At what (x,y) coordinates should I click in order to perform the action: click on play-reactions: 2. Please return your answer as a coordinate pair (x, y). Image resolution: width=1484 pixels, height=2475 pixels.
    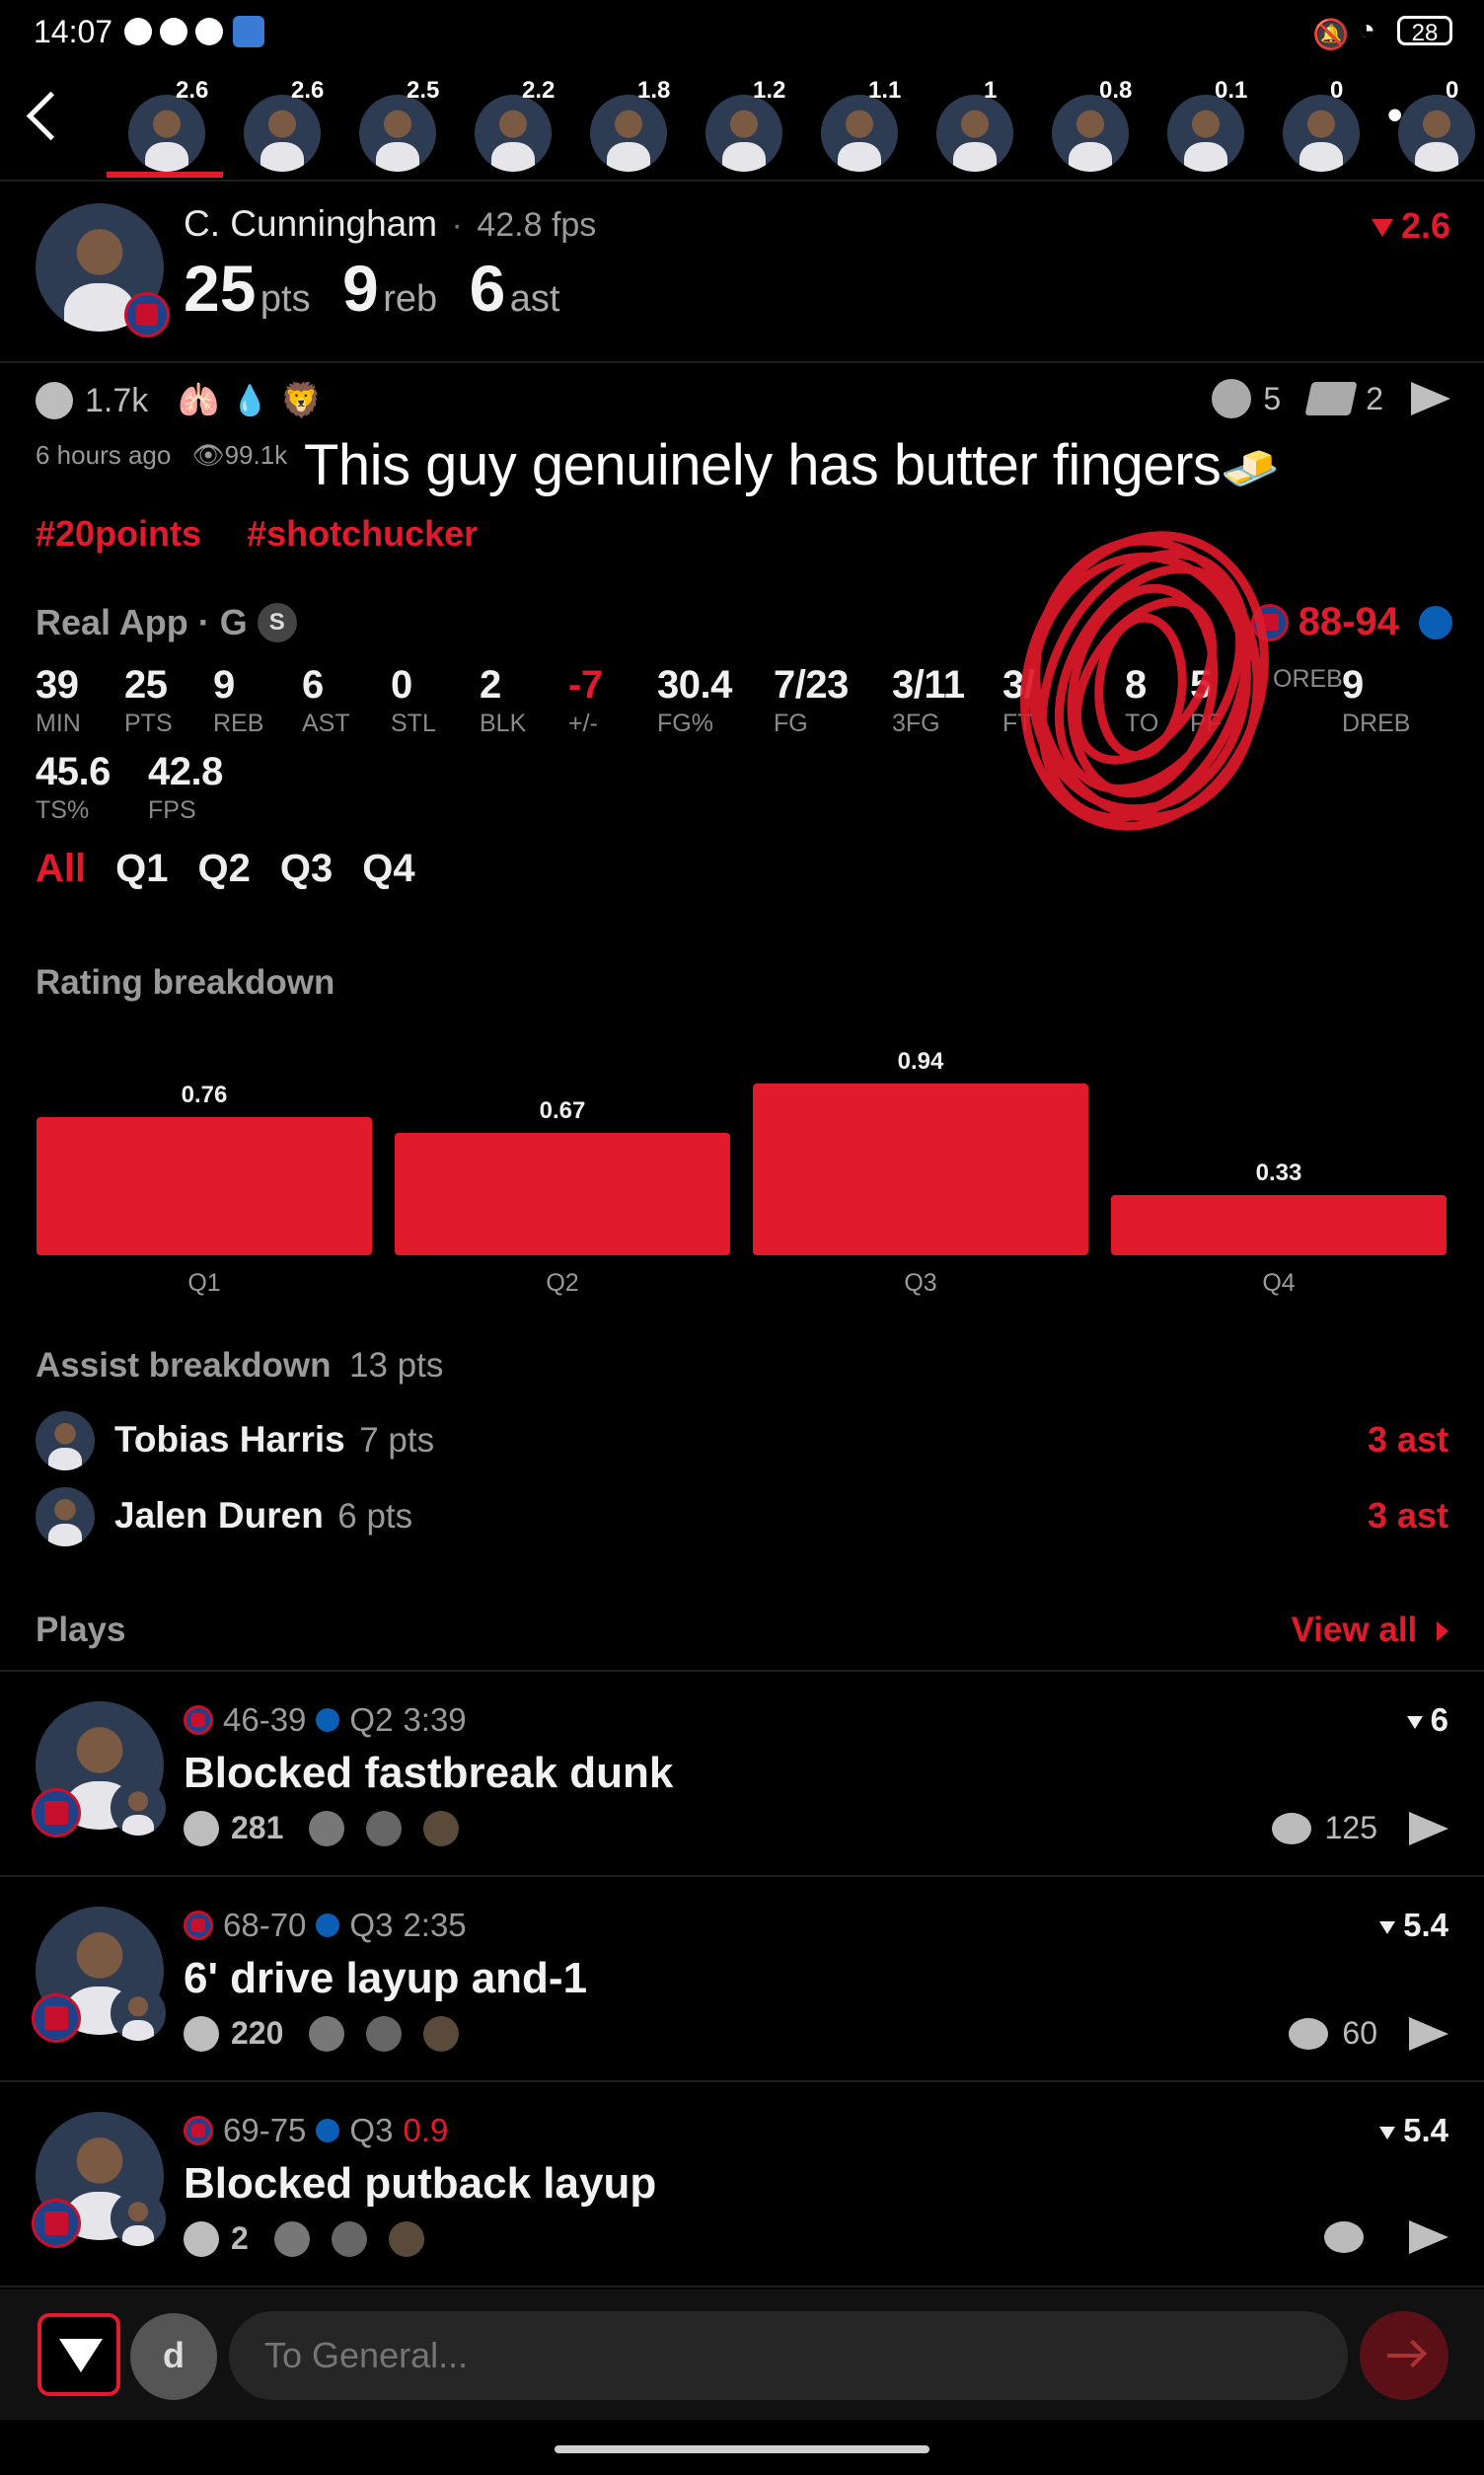
    Looking at the image, I should click on (304, 2238).